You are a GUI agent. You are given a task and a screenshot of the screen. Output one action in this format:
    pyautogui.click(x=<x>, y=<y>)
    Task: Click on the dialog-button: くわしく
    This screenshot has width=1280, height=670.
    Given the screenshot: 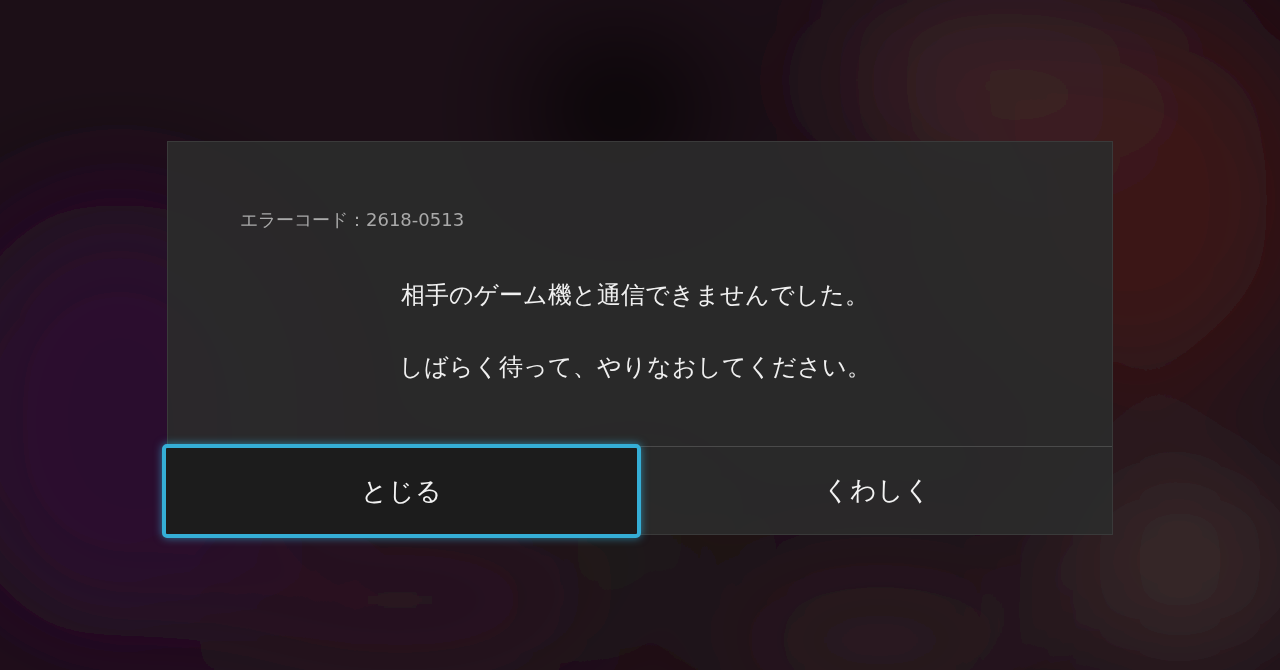 What is the action you would take?
    pyautogui.click(x=876, y=490)
    